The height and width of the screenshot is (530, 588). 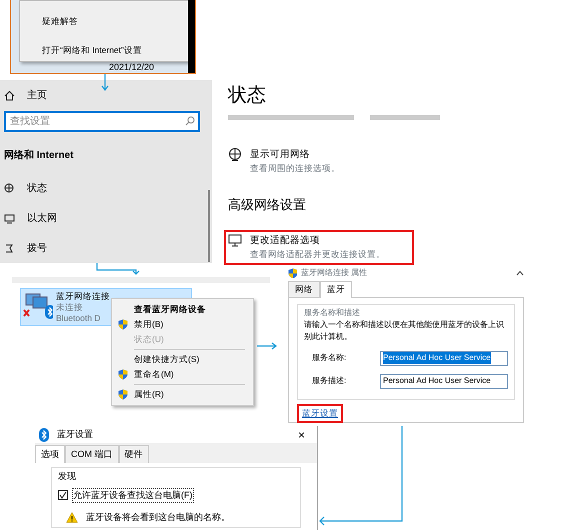 I want to click on instructions-text: 请输入一个名称和描述以便在其他能使用蓝牙的设备上识别此计算机。, so click(x=404, y=330).